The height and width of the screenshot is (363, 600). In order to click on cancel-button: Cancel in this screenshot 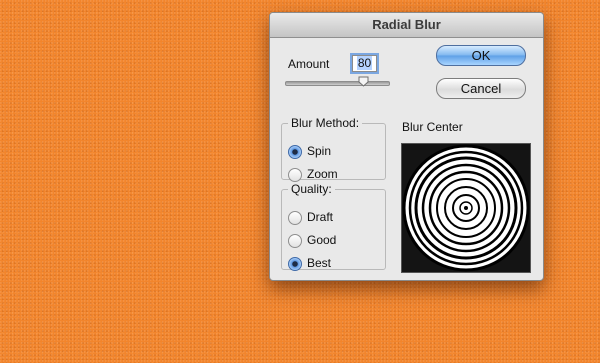, I will do `click(481, 88)`.